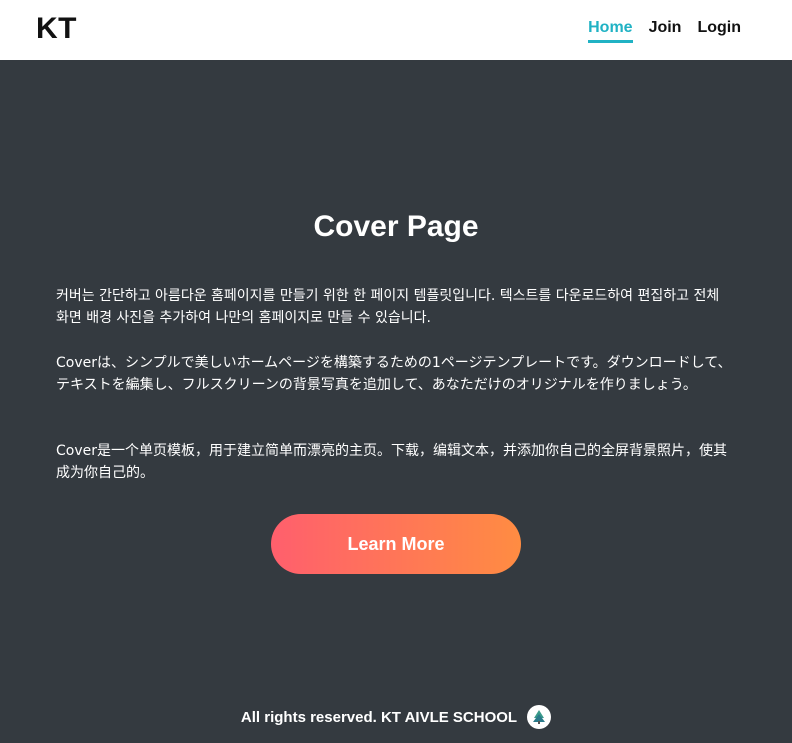 This screenshot has height=743, width=792. I want to click on tree-logo-icon-graphic, so click(539, 717).